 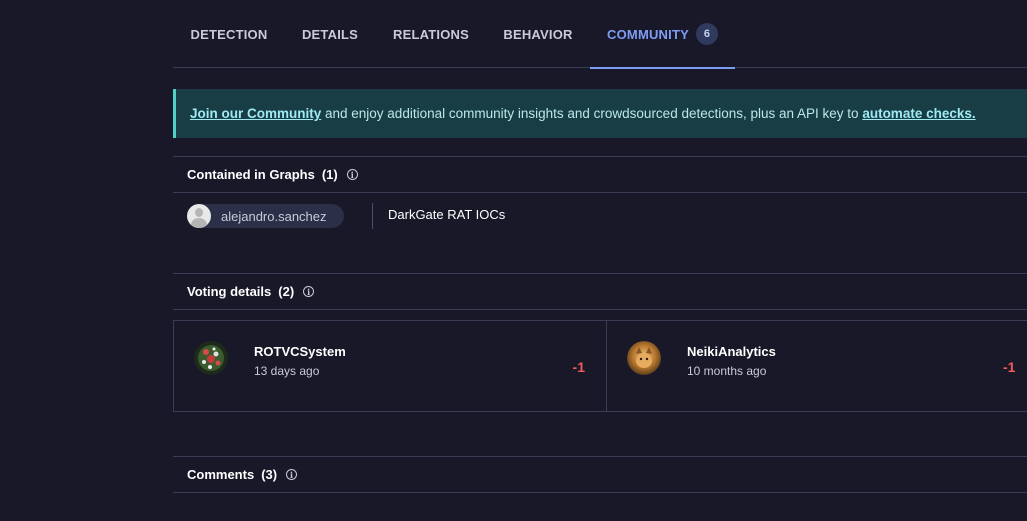 What do you see at coordinates (446, 214) in the screenshot?
I see `graph-link: DarkGate RAT IOCs` at bounding box center [446, 214].